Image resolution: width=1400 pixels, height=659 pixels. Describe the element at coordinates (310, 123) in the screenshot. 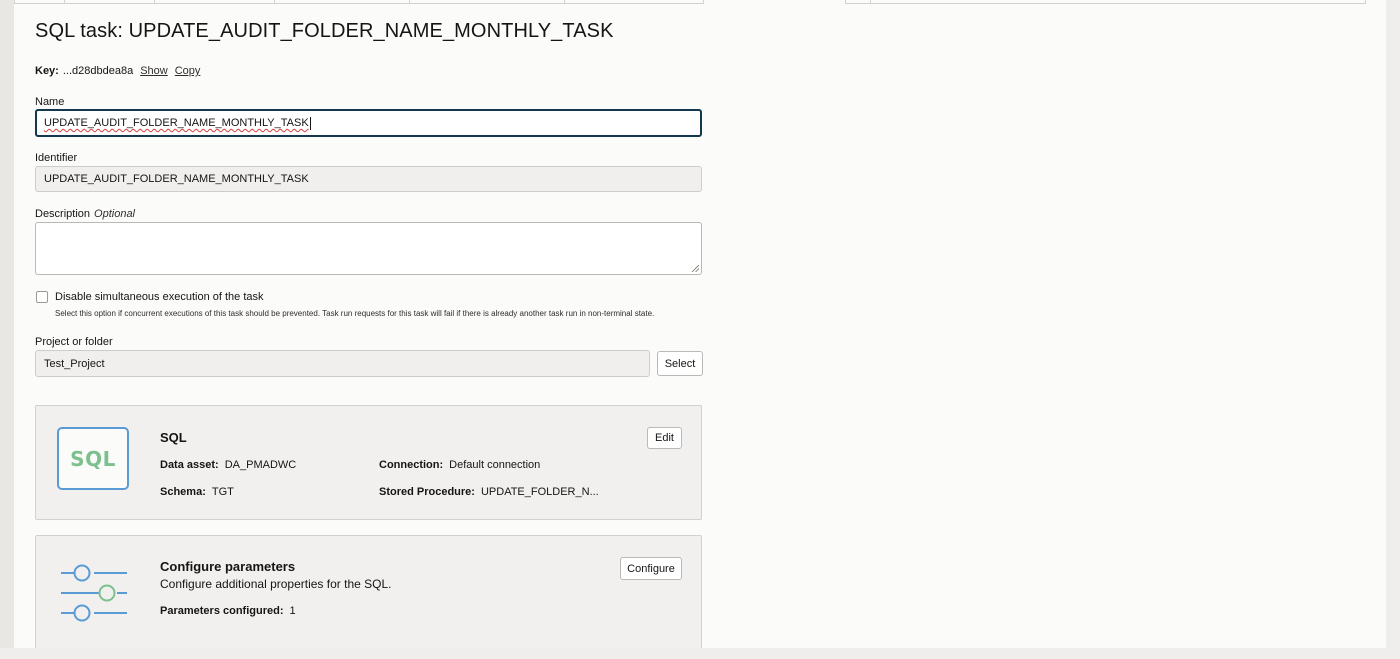

I see `text-caret` at that location.